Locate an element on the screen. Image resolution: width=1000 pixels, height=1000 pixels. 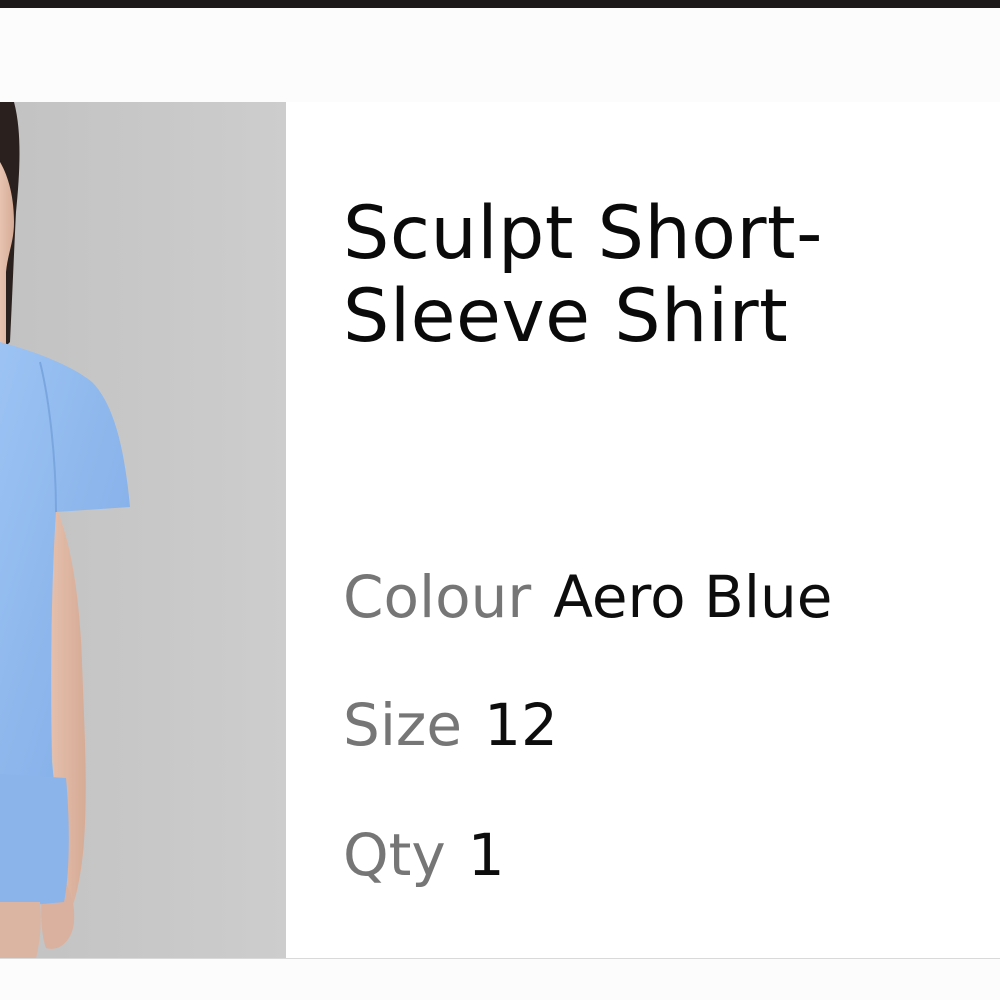
product-title-line-1: Sculpt Short- is located at coordinates (583, 233).